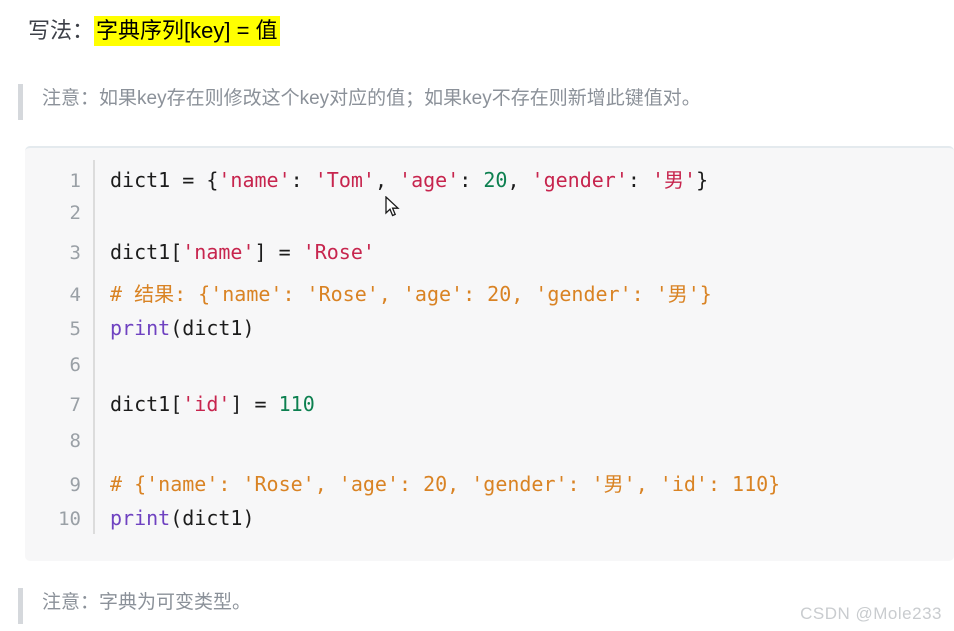 The height and width of the screenshot is (631, 954). Describe the element at coordinates (489, 221) in the screenshot. I see `code-line: 2` at that location.